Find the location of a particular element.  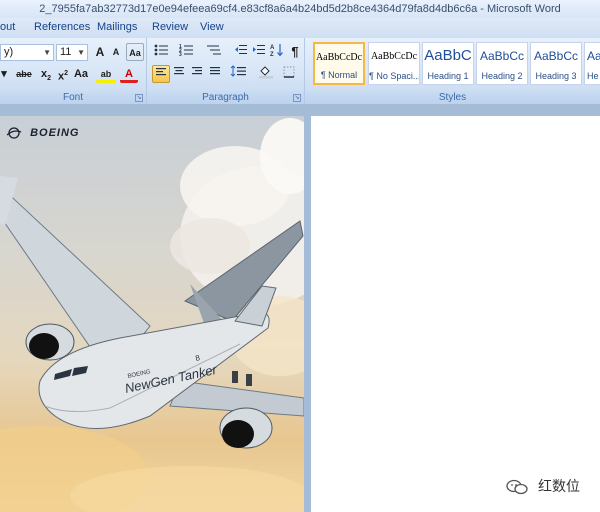

style-sample: AaBbC is located at coordinates (448, 55).